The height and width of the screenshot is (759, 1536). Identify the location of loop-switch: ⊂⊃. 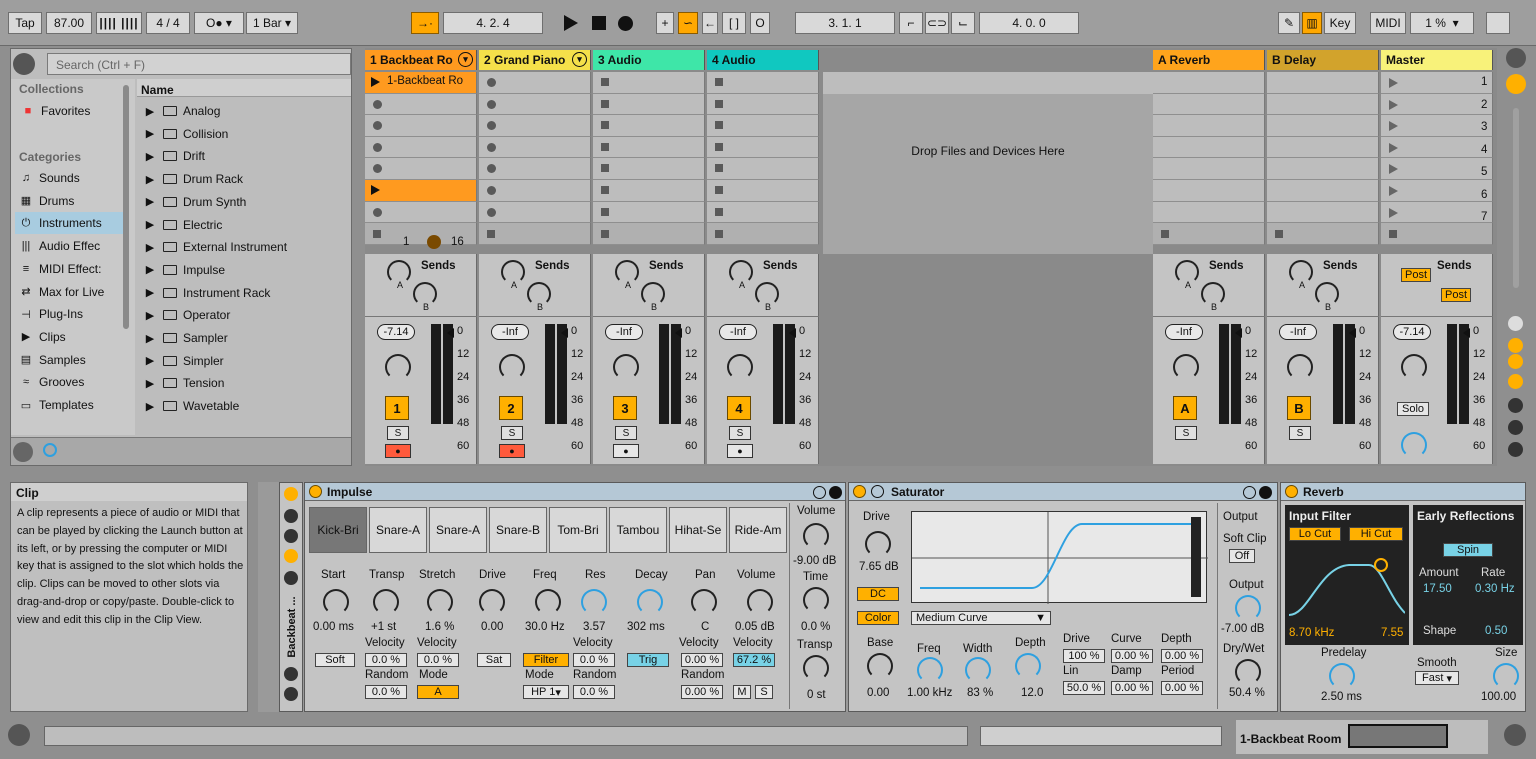
(937, 23).